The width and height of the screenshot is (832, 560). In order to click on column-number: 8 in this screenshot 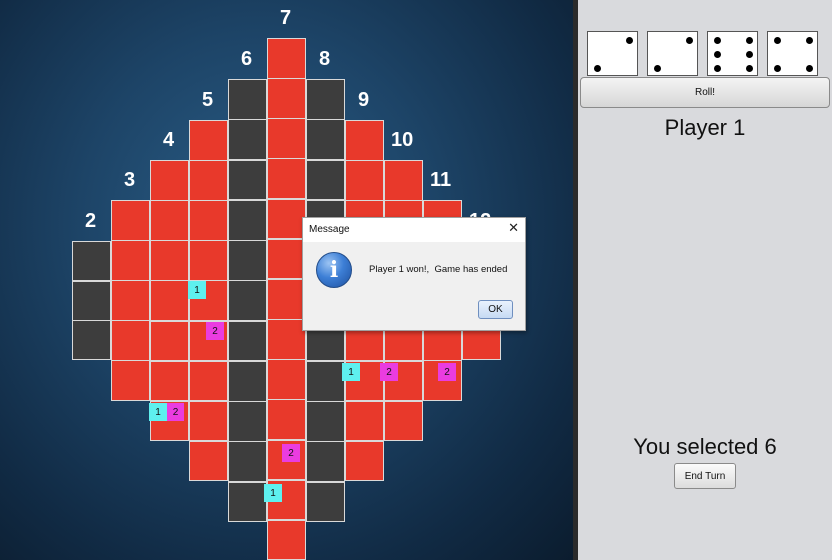, I will do `click(325, 59)`.